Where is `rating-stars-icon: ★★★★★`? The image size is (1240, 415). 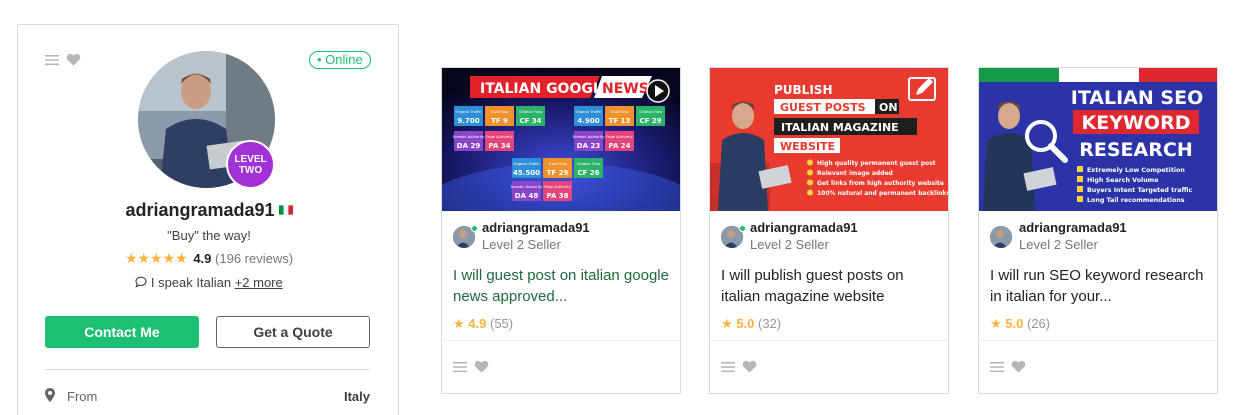
rating-stars-icon: ★★★★★ is located at coordinates (156, 258).